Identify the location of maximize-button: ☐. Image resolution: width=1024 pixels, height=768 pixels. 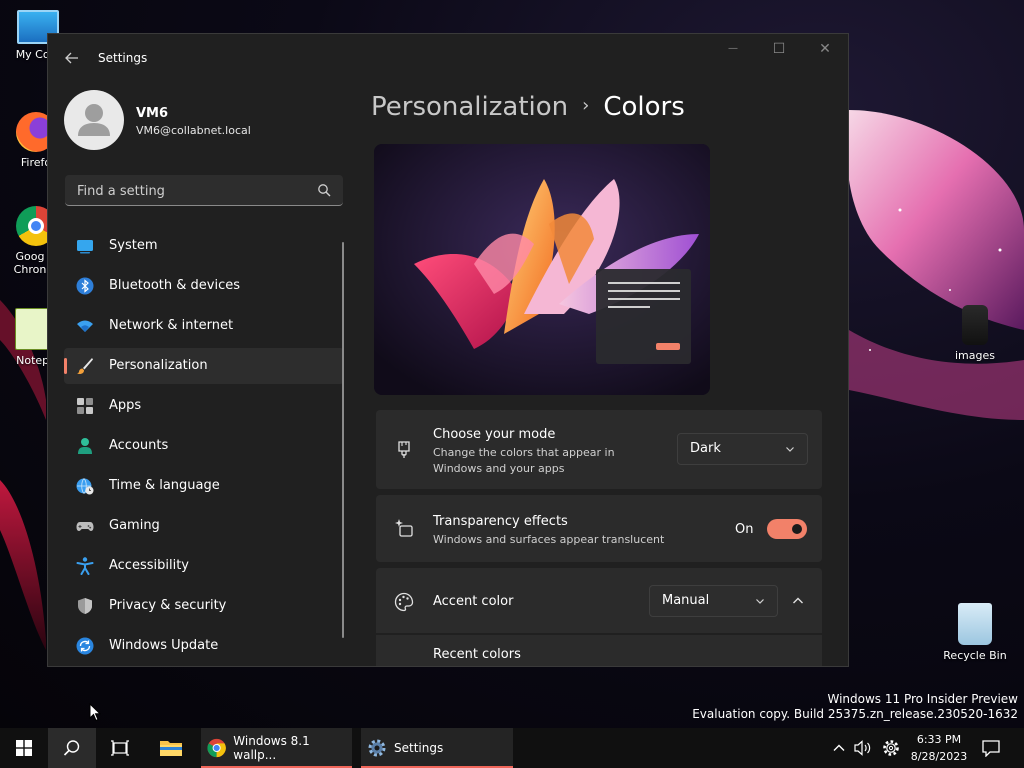
(779, 50).